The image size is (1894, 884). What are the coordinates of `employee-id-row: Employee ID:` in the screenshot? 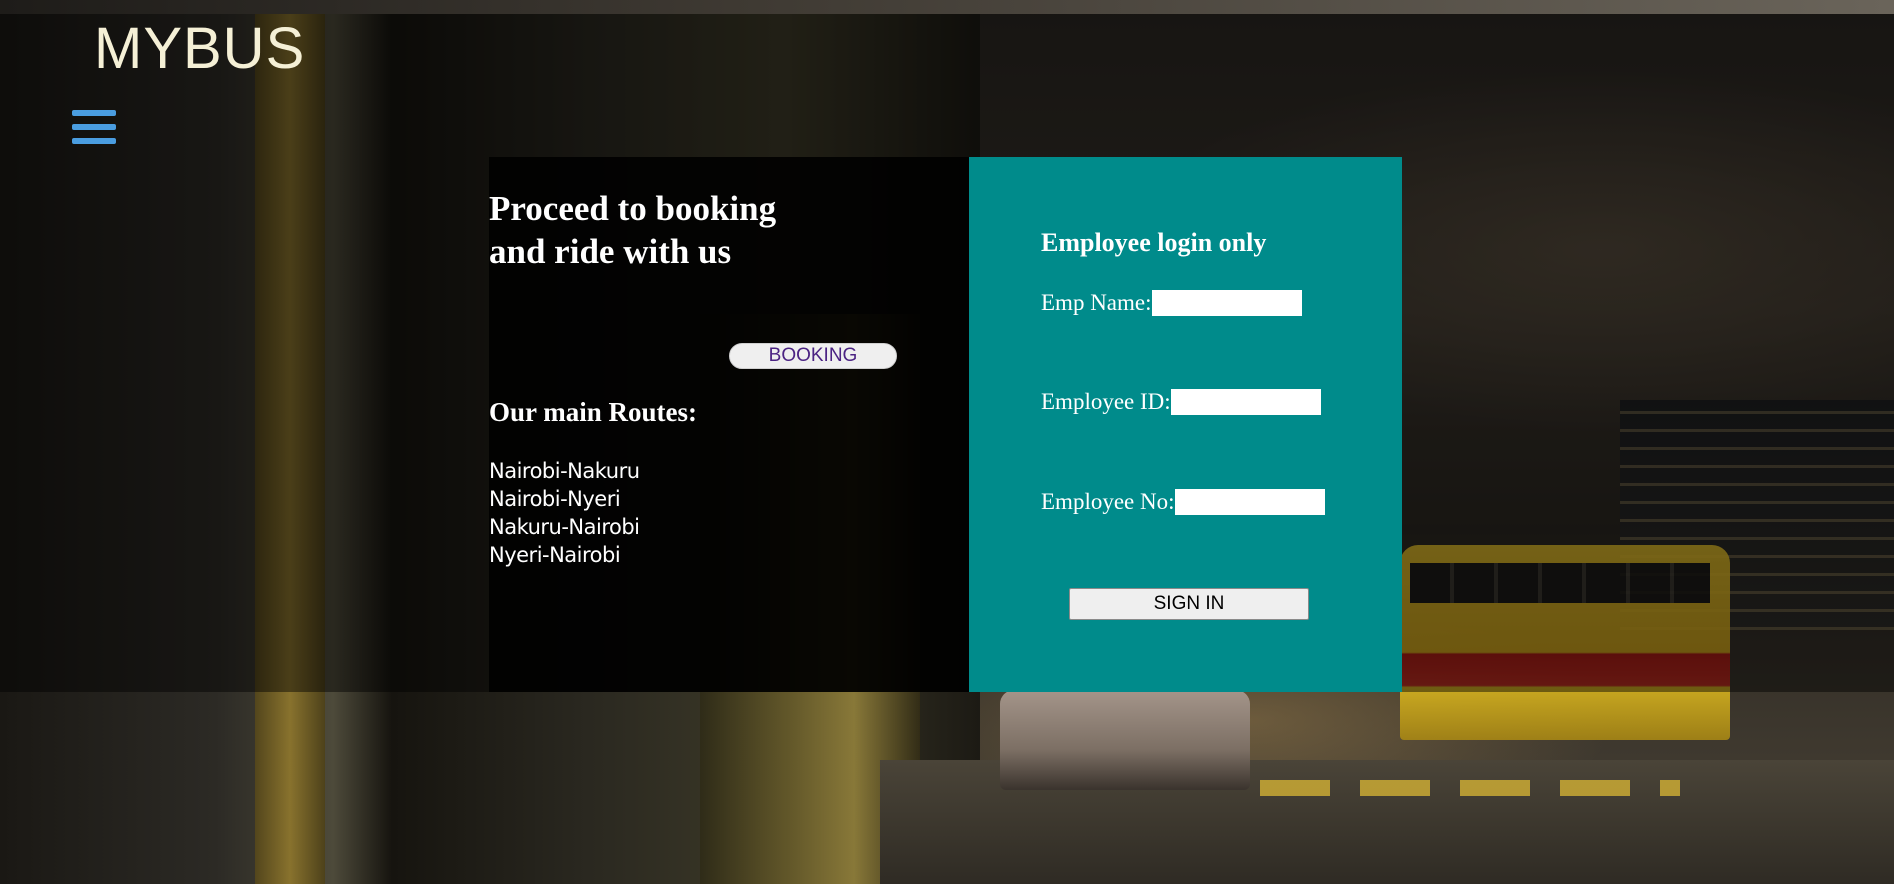 It's located at (1181, 402).